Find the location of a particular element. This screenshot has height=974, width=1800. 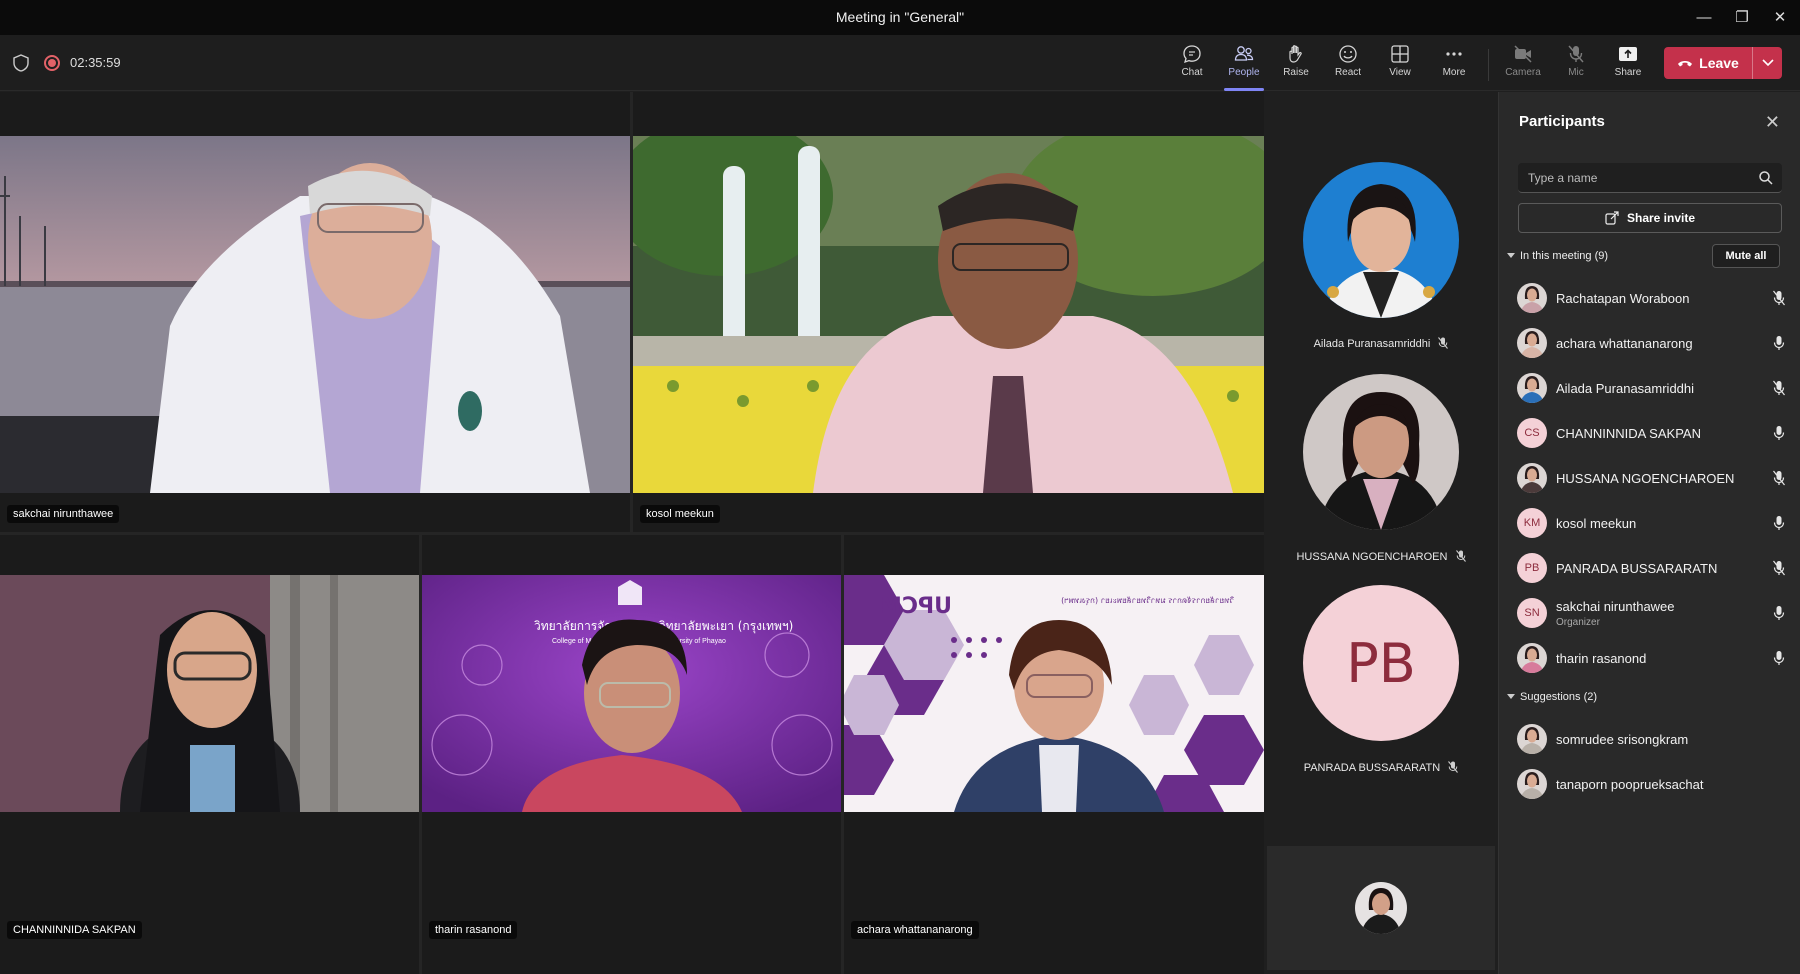

suggestion-row: tanaporn pooprueksachat is located at coordinates (1649, 784).